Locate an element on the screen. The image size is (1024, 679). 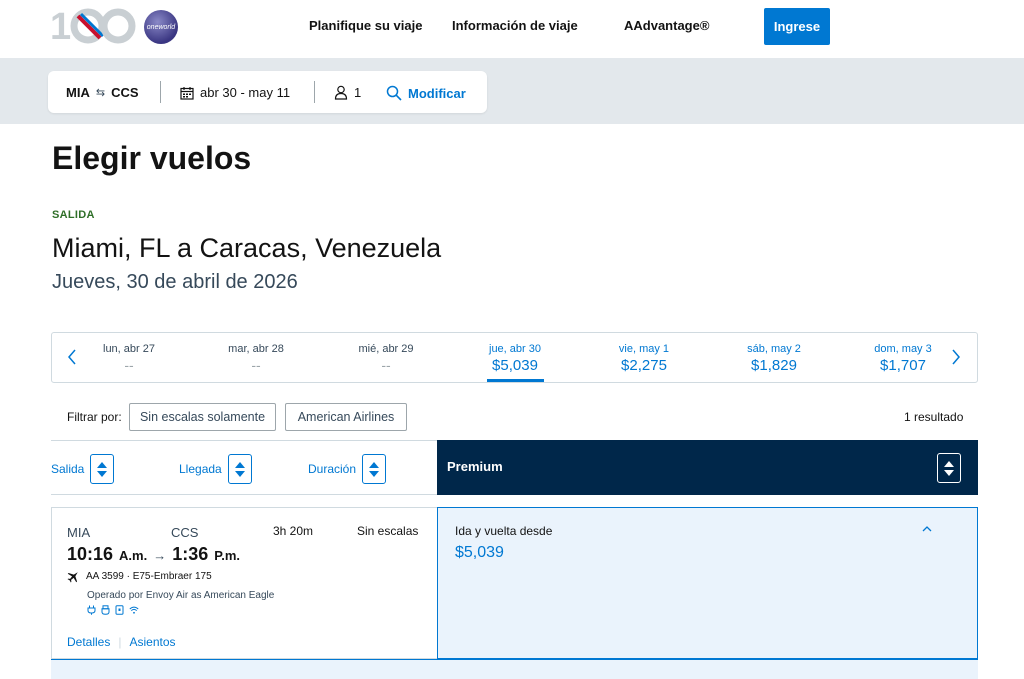
filter-american-chip: American Airlines is located at coordinates (346, 417).